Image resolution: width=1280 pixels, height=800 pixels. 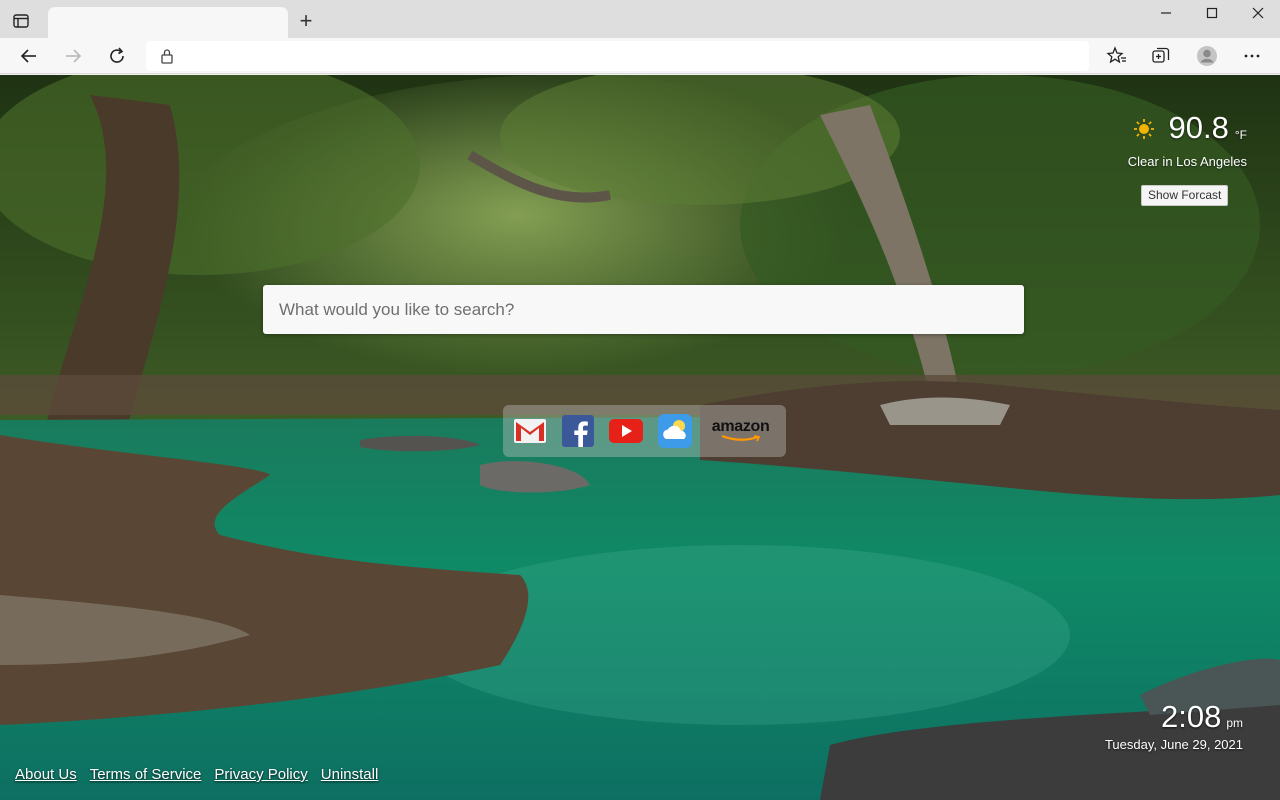 I want to click on more-menu-icon, so click(x=1252, y=56).